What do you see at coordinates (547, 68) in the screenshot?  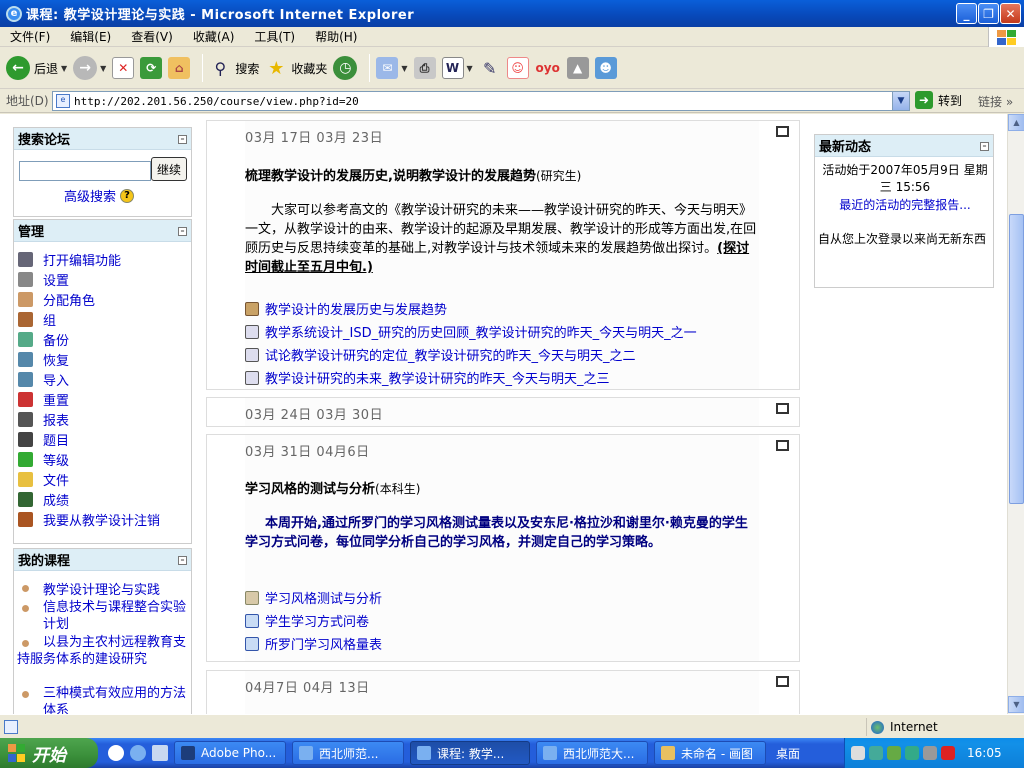 I see `oyo-icon: oyo` at bounding box center [547, 68].